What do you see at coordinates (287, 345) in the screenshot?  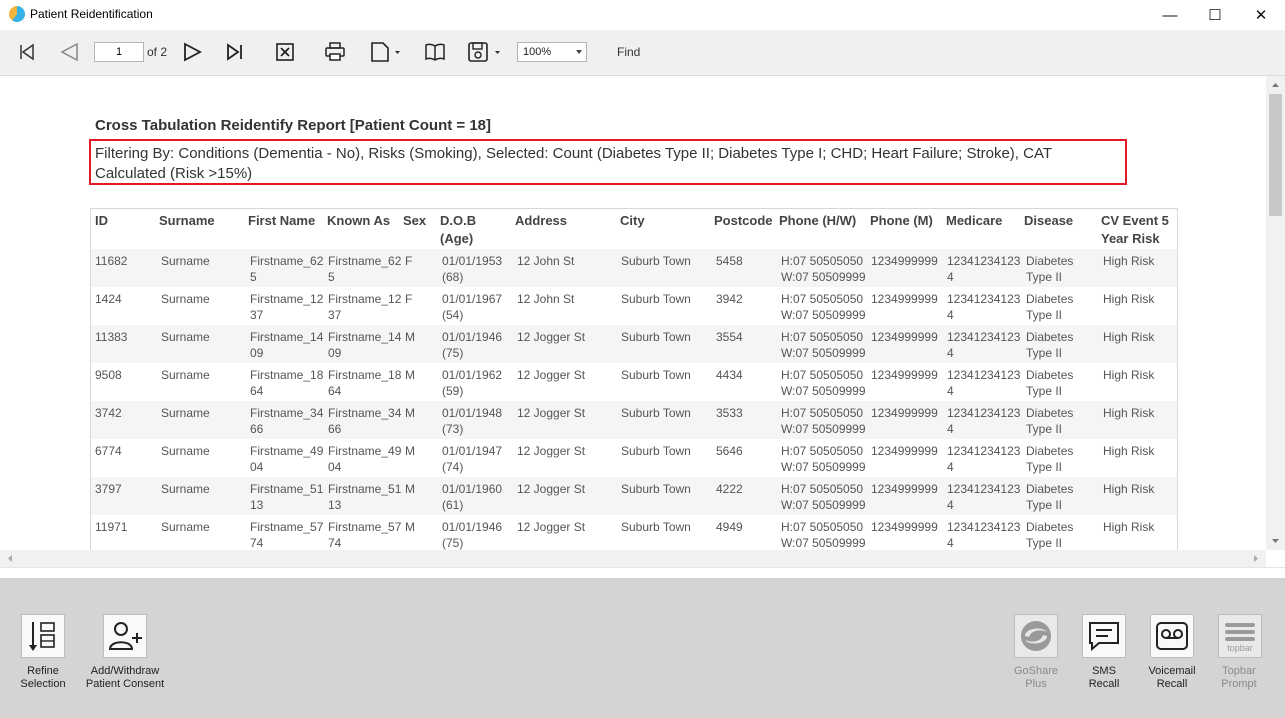 I see `cell-first-name: Firstname_14 09` at bounding box center [287, 345].